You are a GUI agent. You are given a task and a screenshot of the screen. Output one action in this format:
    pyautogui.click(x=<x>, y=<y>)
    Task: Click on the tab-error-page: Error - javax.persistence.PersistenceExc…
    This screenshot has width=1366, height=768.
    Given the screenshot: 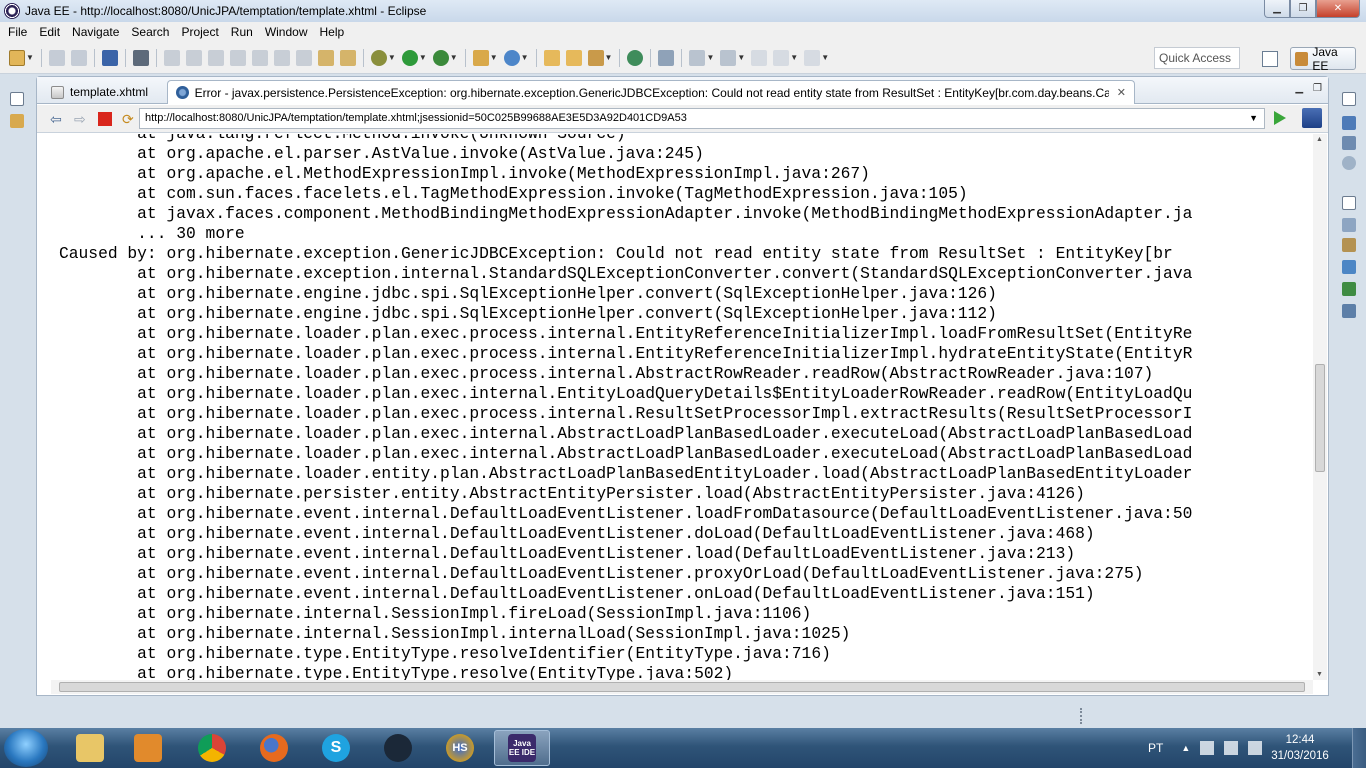 What is the action you would take?
    pyautogui.click(x=651, y=92)
    